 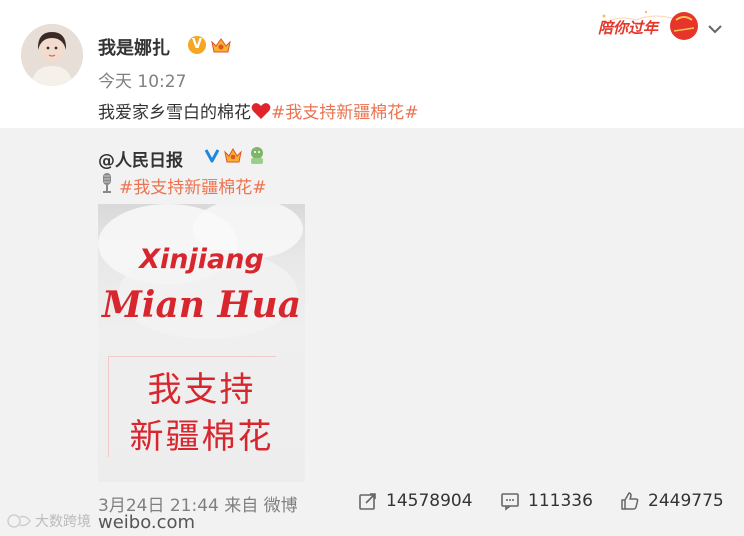 I want to click on author-avatar, so click(x=52, y=55).